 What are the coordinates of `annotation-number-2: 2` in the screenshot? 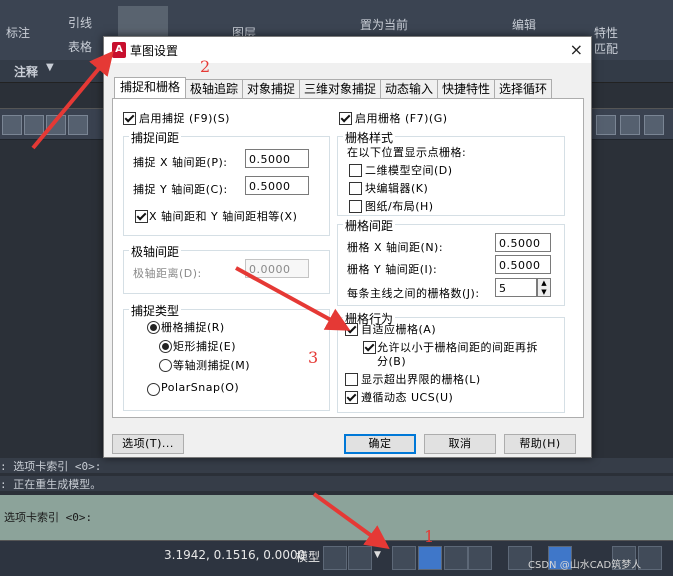 It's located at (205, 66).